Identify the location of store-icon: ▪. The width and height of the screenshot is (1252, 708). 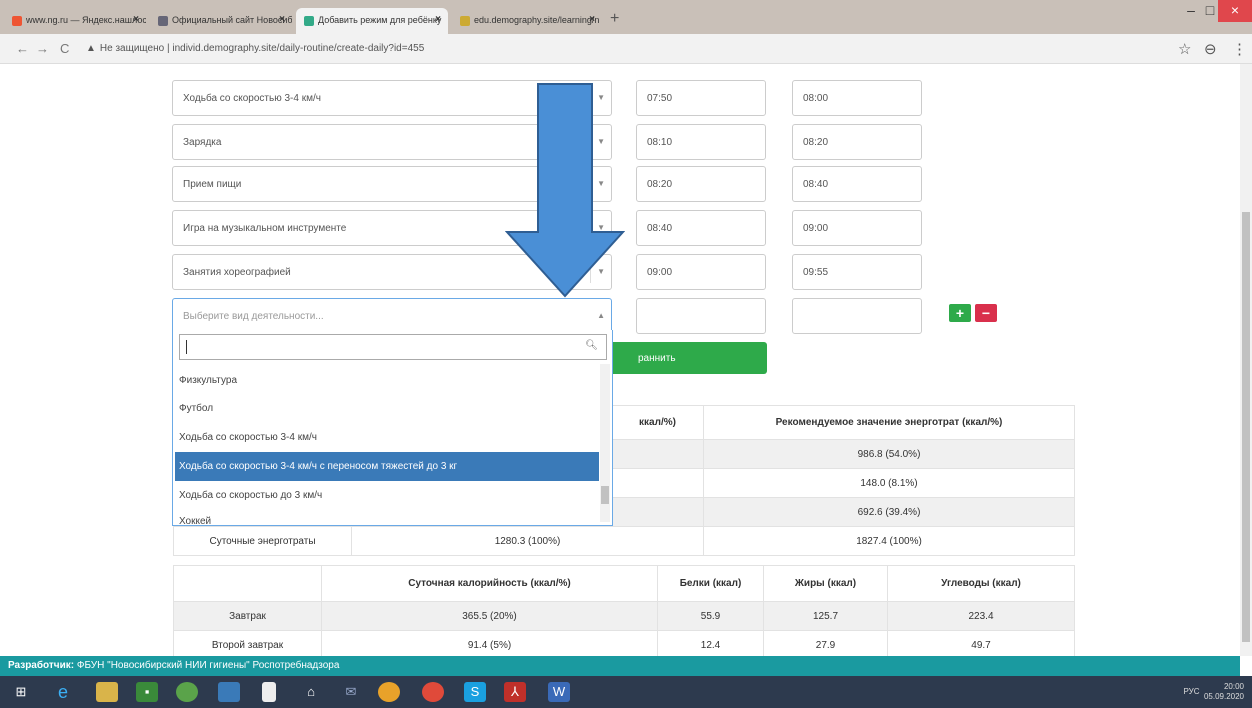
(147, 692).